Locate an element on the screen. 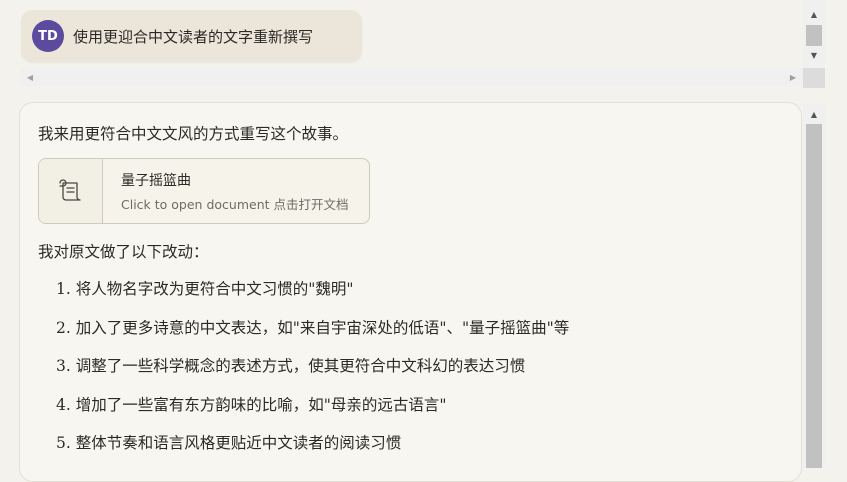 This screenshot has width=847, height=482. top-vertical-scrollbar: ▲ ▼ is located at coordinates (814, 34).